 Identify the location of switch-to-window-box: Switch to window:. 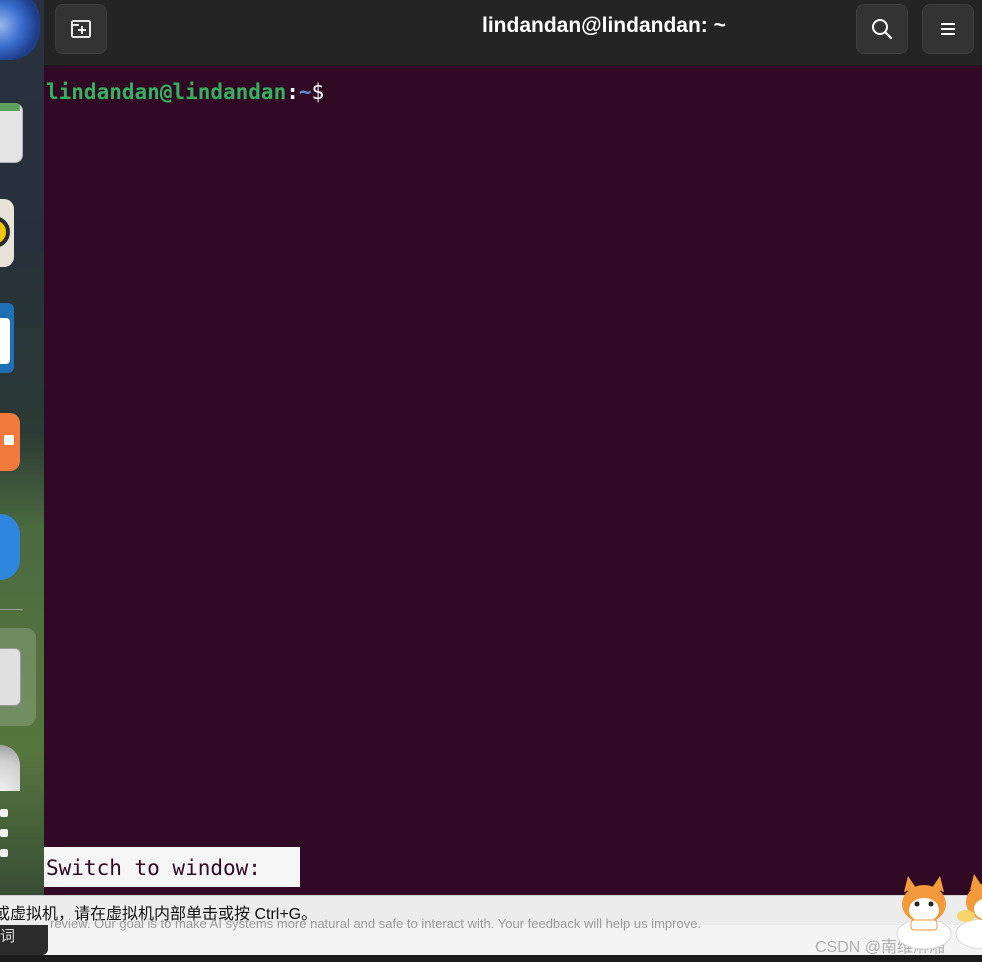
(172, 867).